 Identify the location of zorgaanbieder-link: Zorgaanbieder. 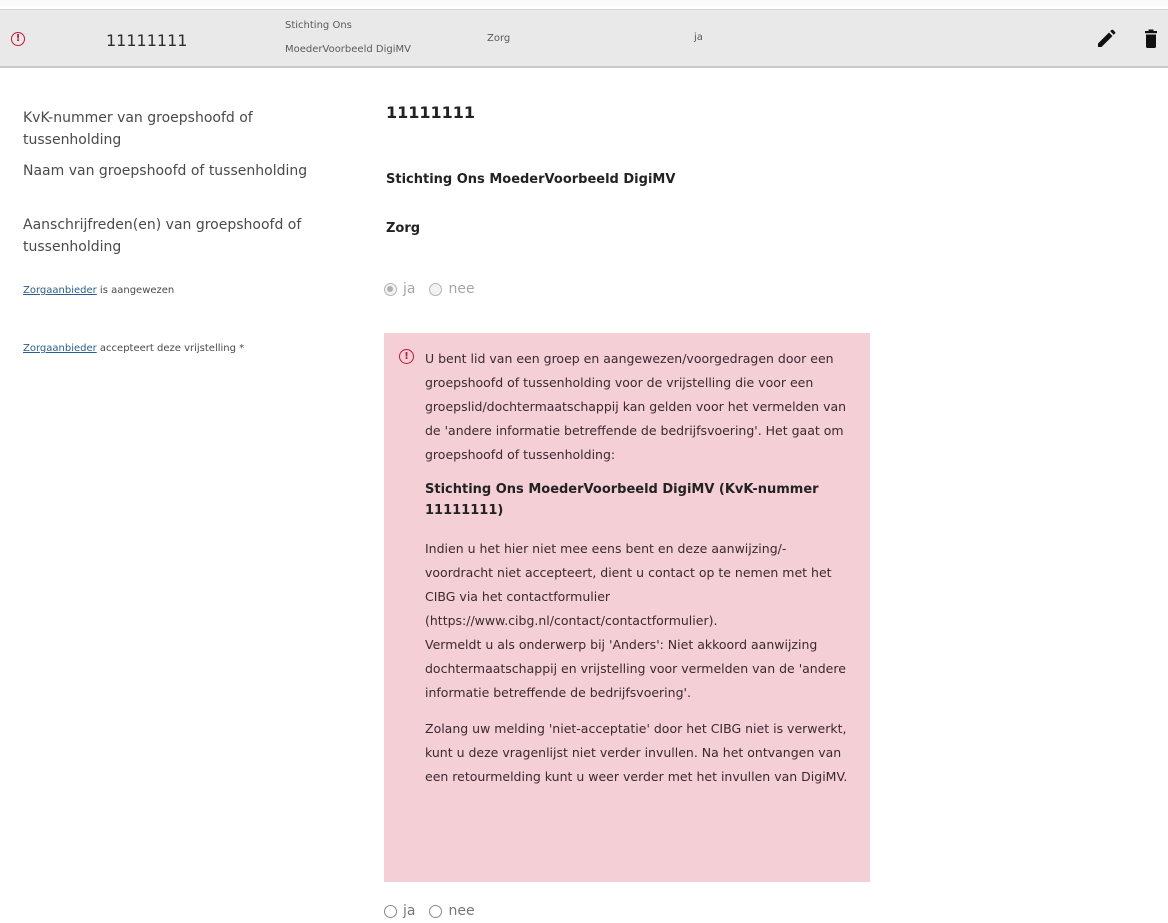
(60, 290).